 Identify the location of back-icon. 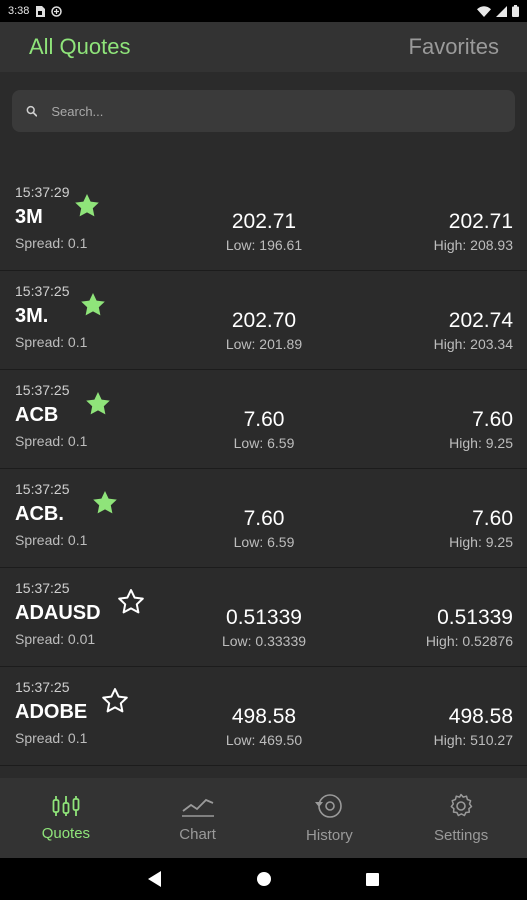
(155, 879).